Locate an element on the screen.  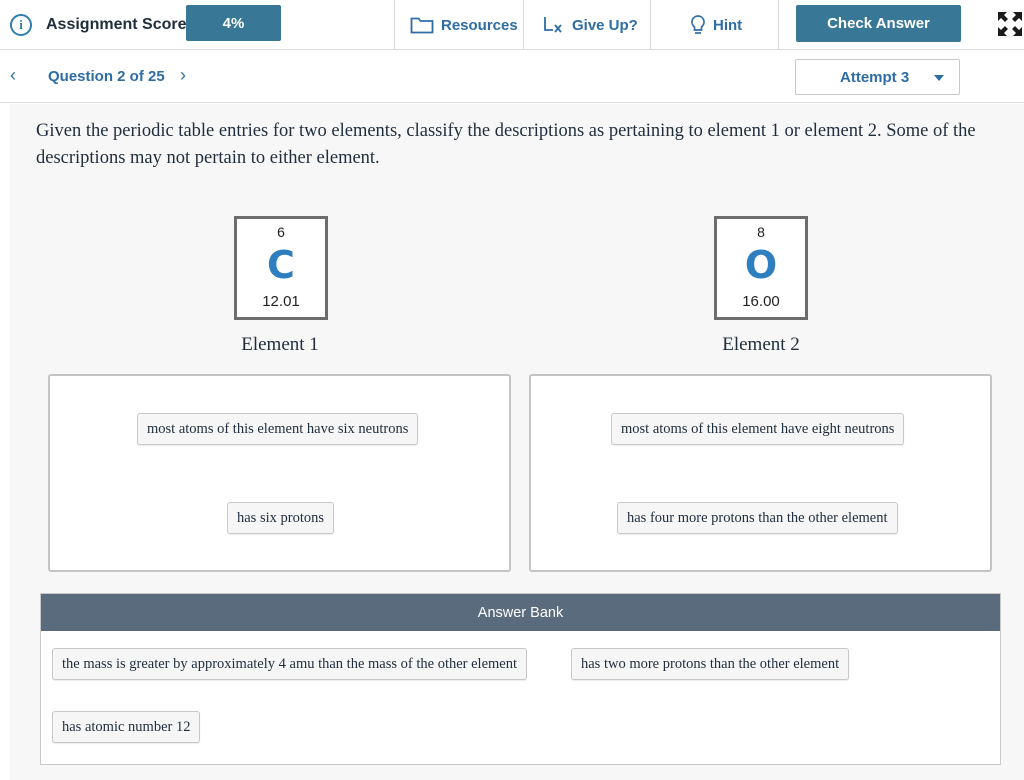
element-2-card: 8 O 16.00 is located at coordinates (761, 268).